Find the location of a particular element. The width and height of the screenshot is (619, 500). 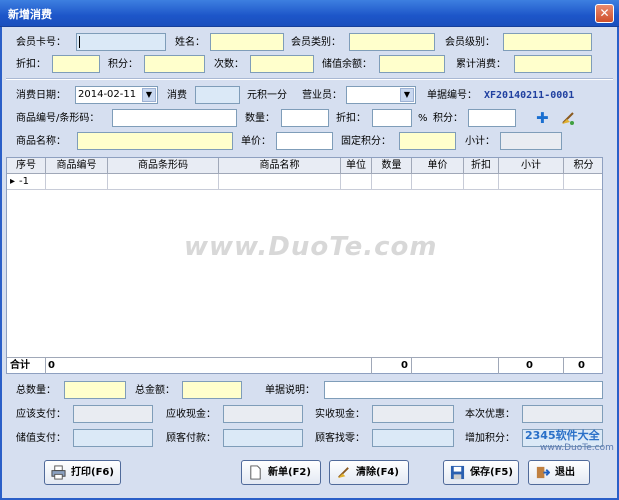

fixed-points-field is located at coordinates (427, 141).